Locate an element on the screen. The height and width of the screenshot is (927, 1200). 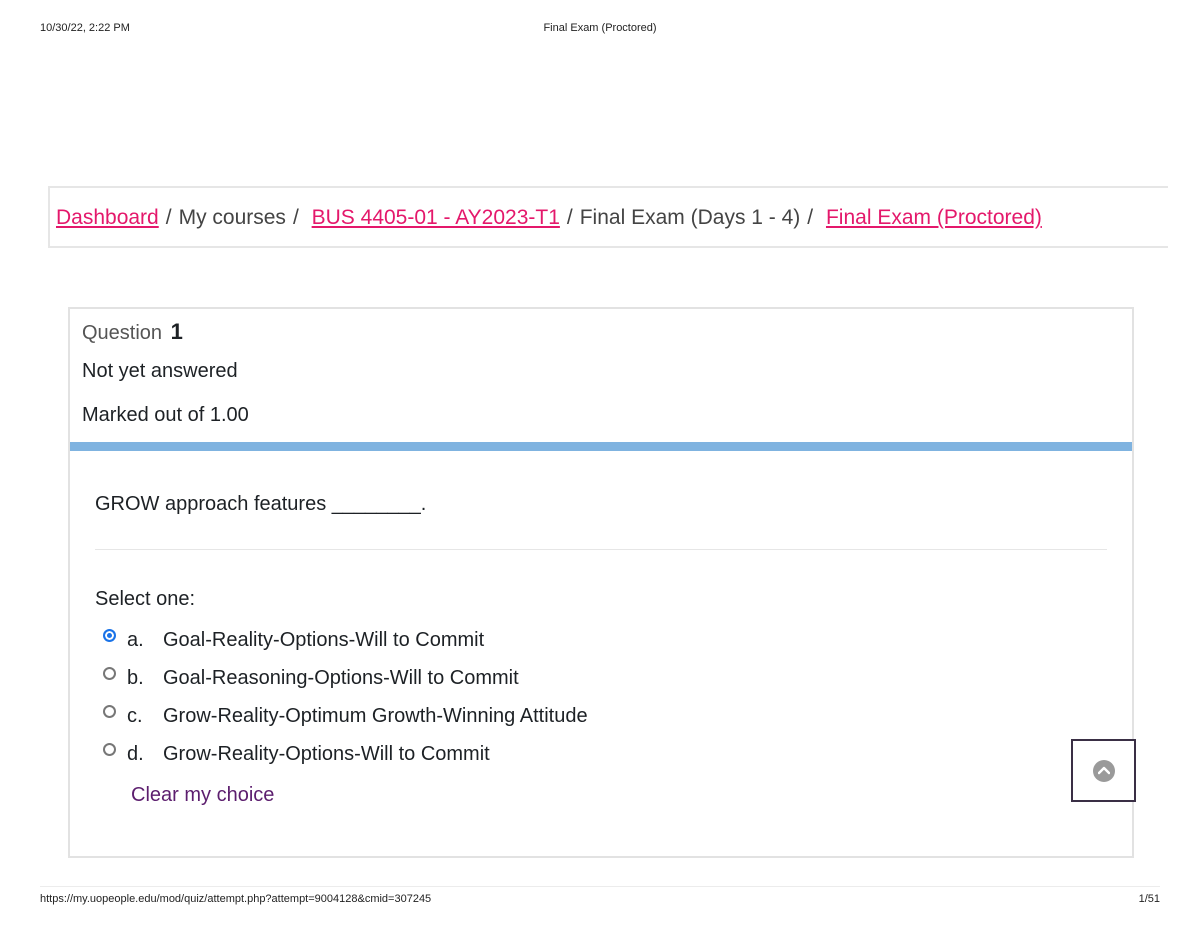
question-grade: Marked out of 1.00 is located at coordinates (165, 415).